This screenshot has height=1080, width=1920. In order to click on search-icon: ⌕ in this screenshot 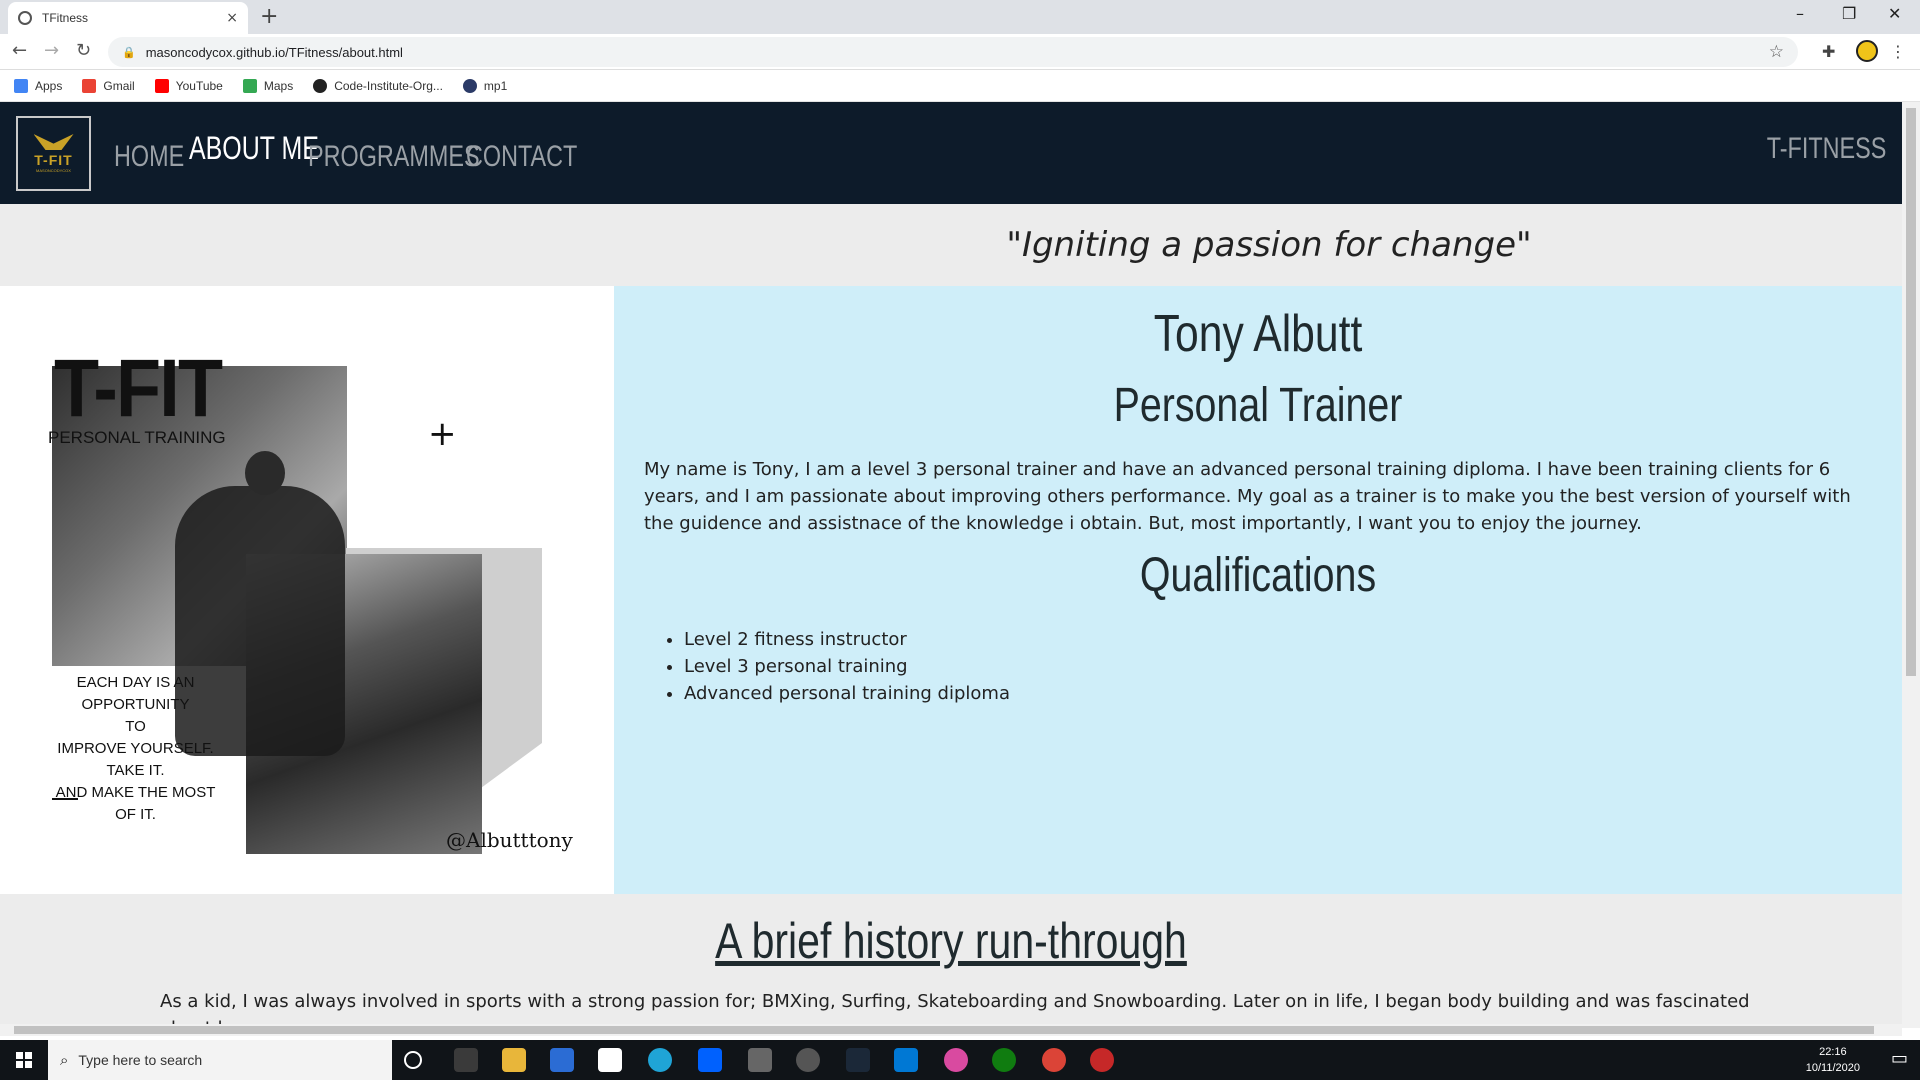, I will do `click(64, 1060)`.